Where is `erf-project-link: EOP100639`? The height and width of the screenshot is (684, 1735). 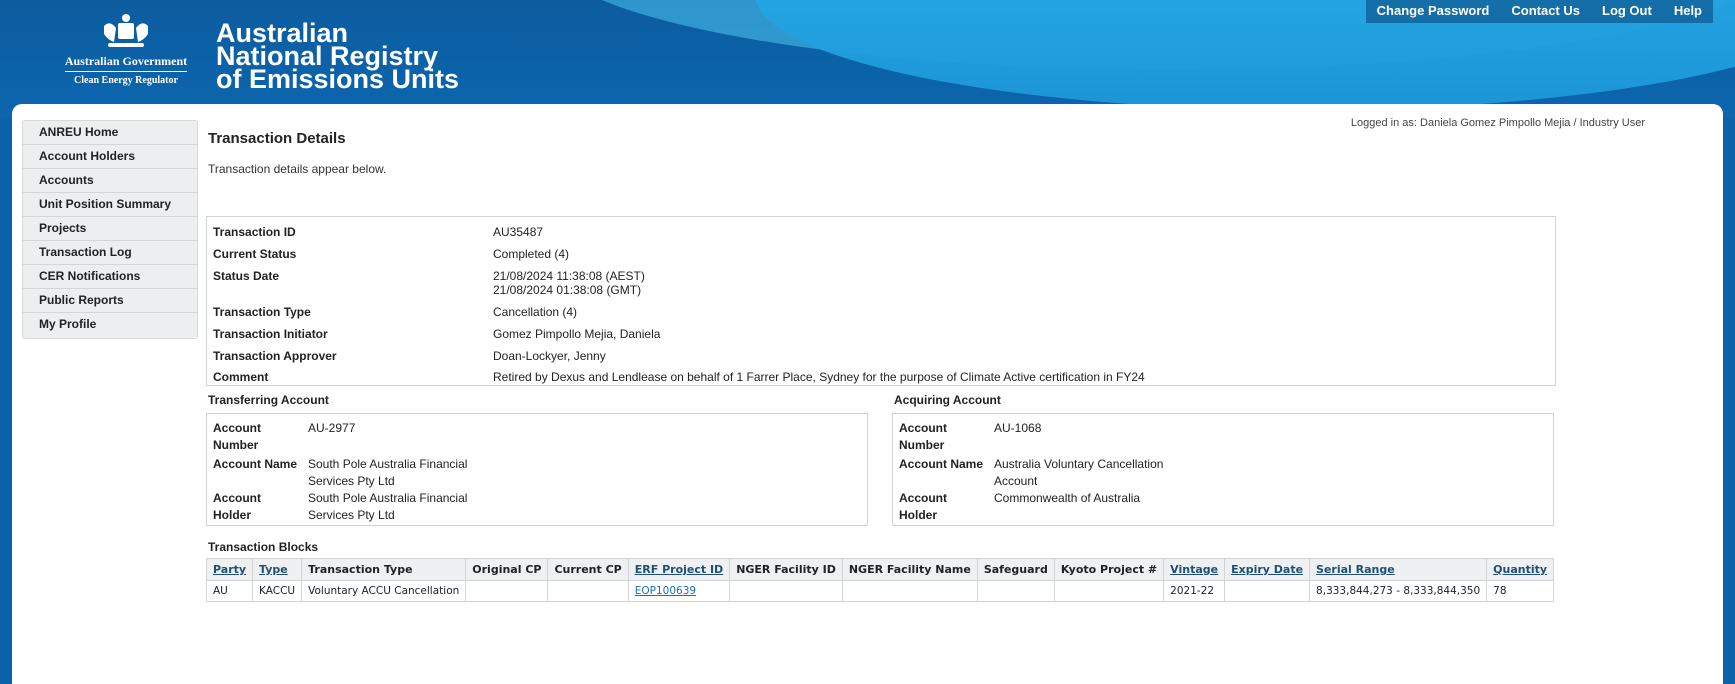
erf-project-link: EOP100639 is located at coordinates (665, 591).